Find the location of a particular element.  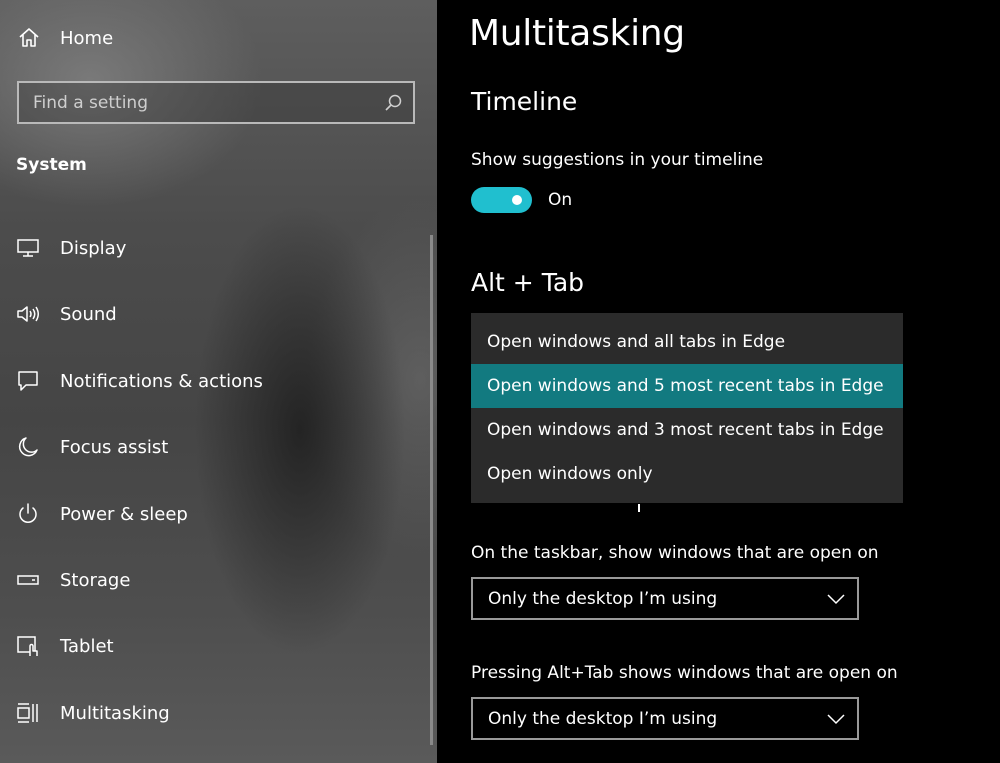

sidebar-item-label: Display is located at coordinates (93, 248).